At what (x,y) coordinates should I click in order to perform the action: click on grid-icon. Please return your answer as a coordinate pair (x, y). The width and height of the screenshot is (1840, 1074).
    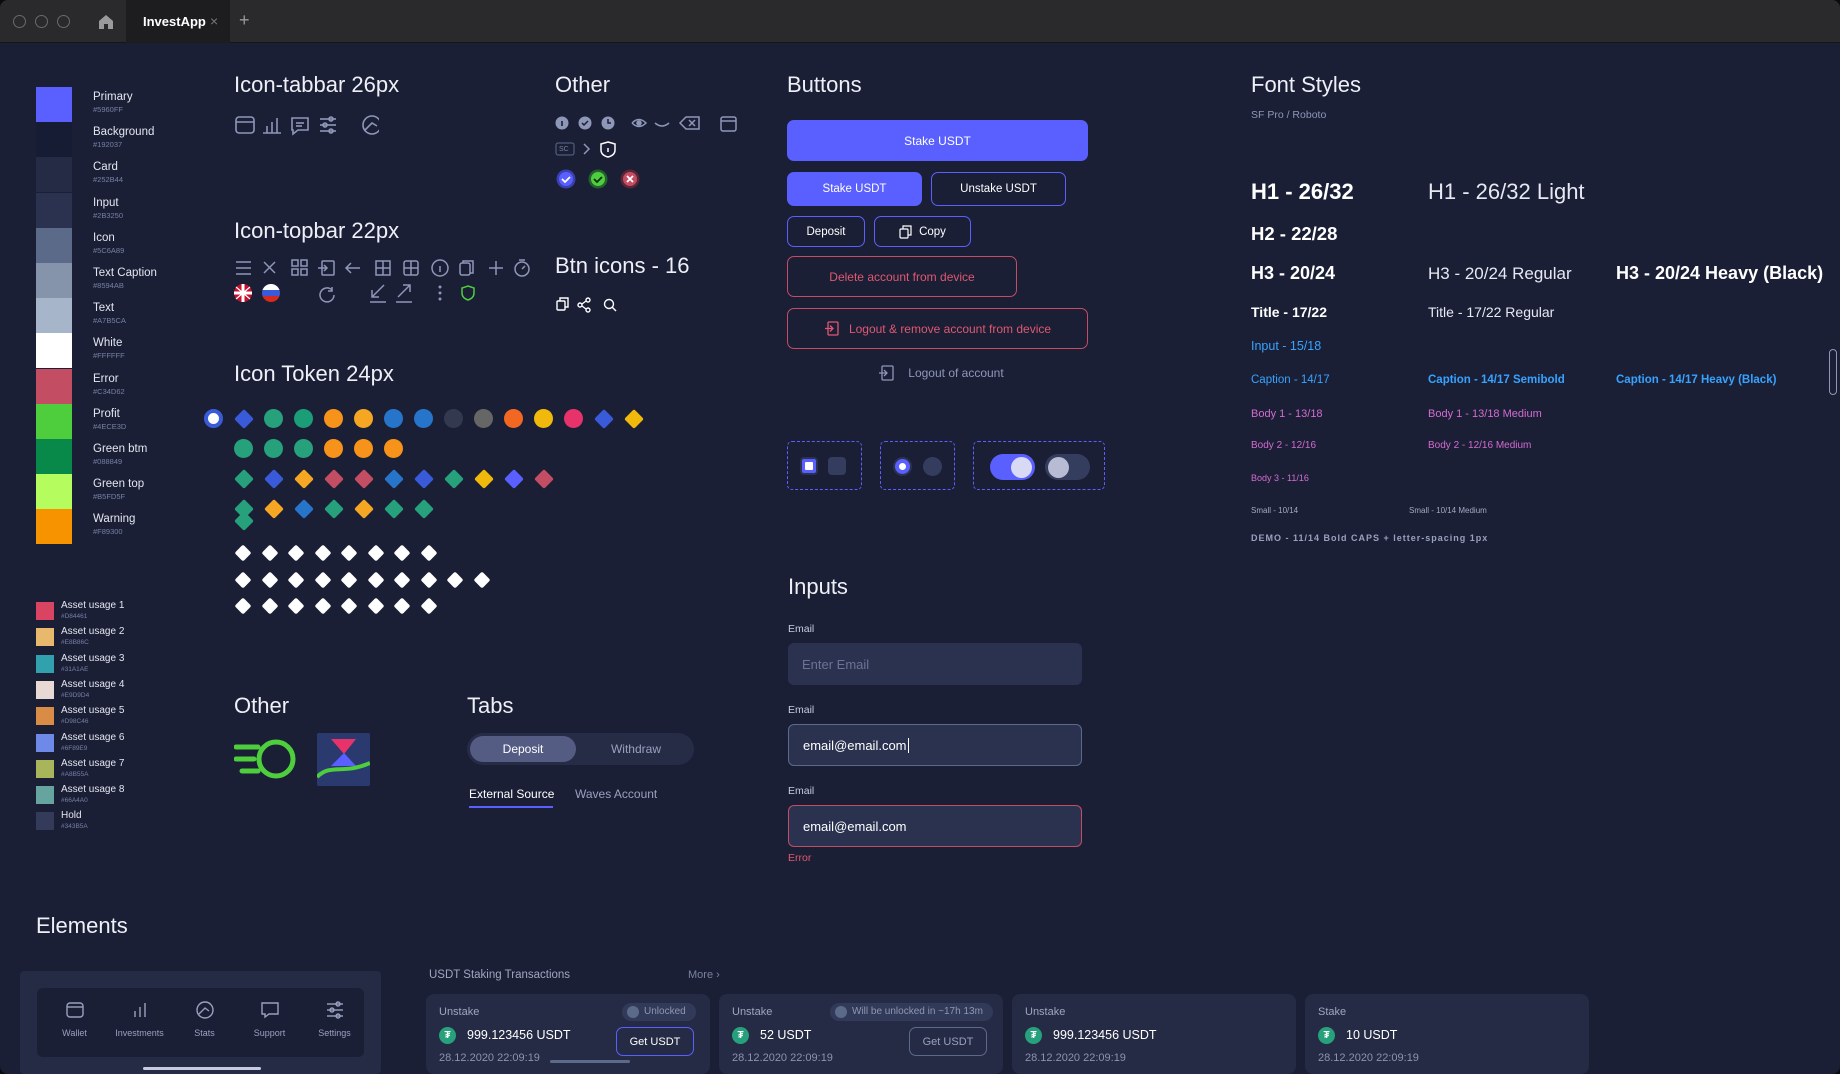
    Looking at the image, I should click on (383, 268).